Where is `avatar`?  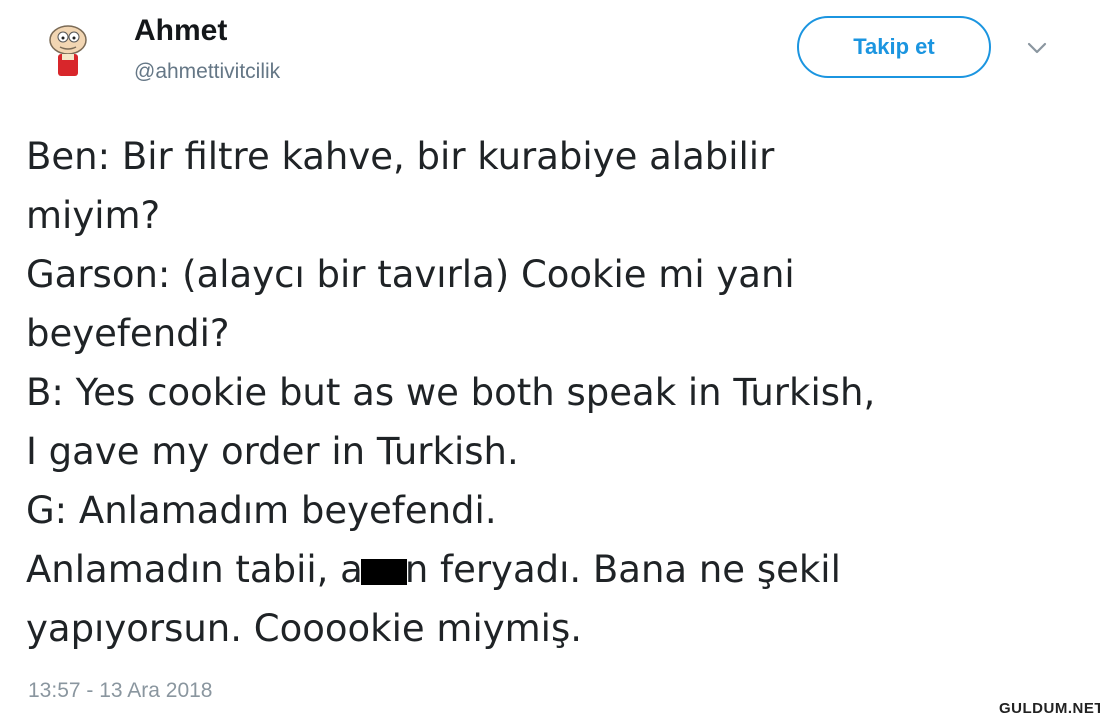 avatar is located at coordinates (68, 50).